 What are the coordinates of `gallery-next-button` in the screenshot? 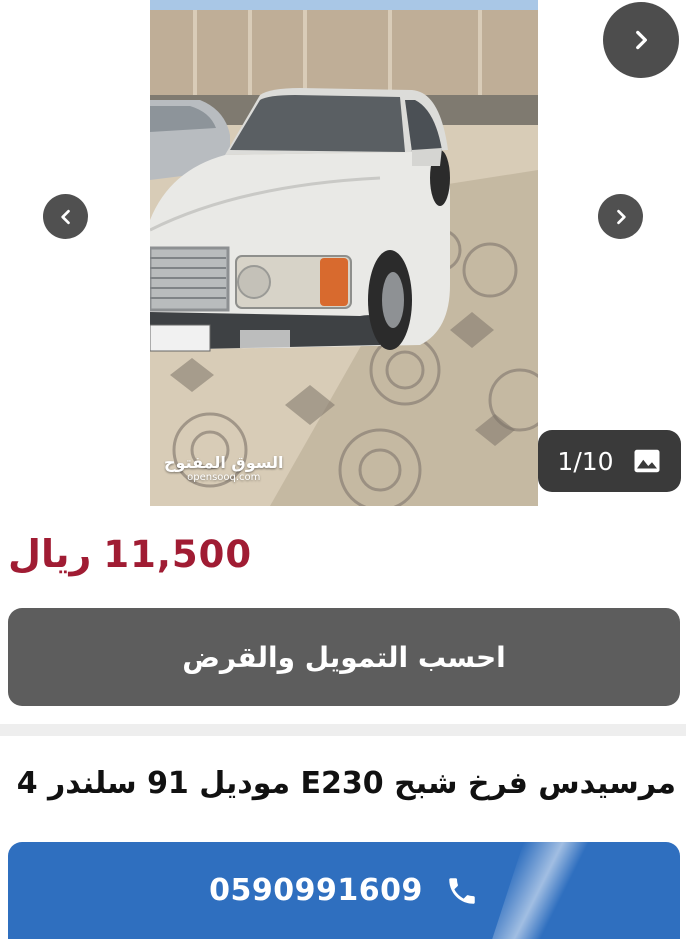 It's located at (620, 216).